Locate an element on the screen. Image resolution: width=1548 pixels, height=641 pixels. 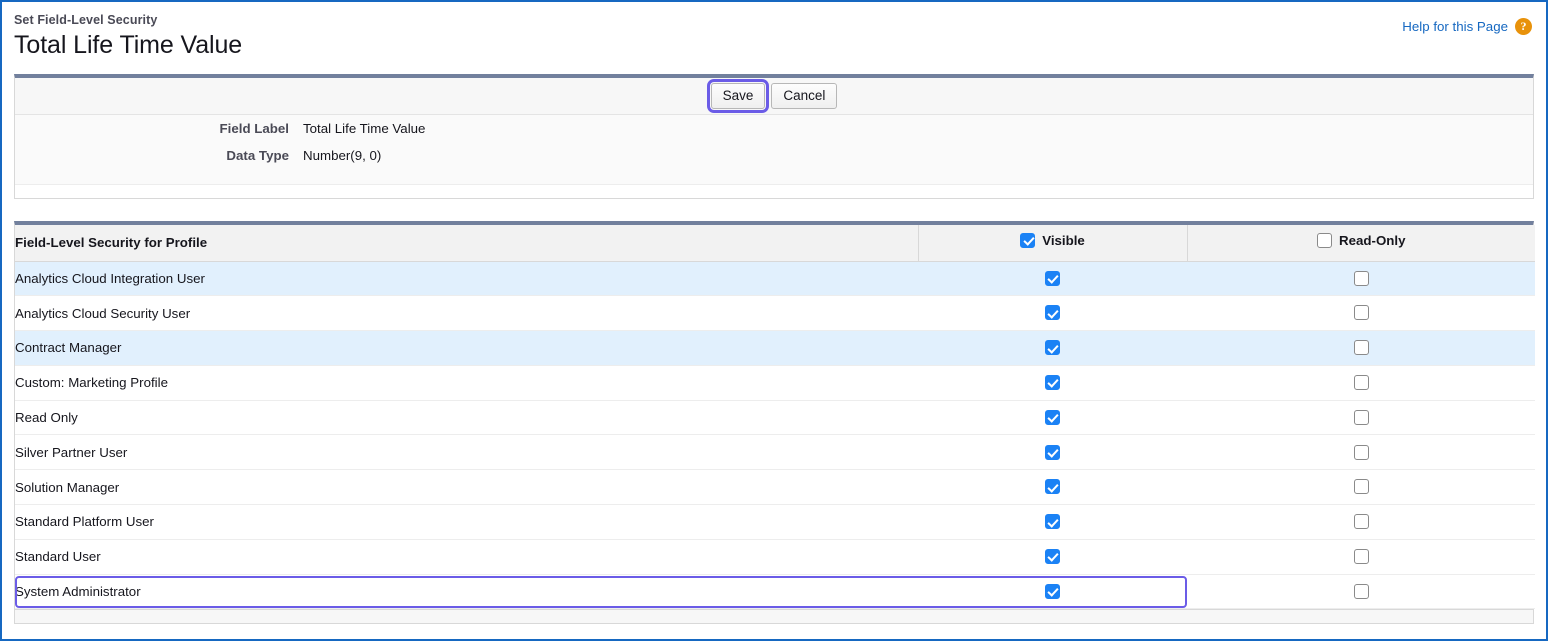
profile-name-cell: Read Only is located at coordinates (466, 418).